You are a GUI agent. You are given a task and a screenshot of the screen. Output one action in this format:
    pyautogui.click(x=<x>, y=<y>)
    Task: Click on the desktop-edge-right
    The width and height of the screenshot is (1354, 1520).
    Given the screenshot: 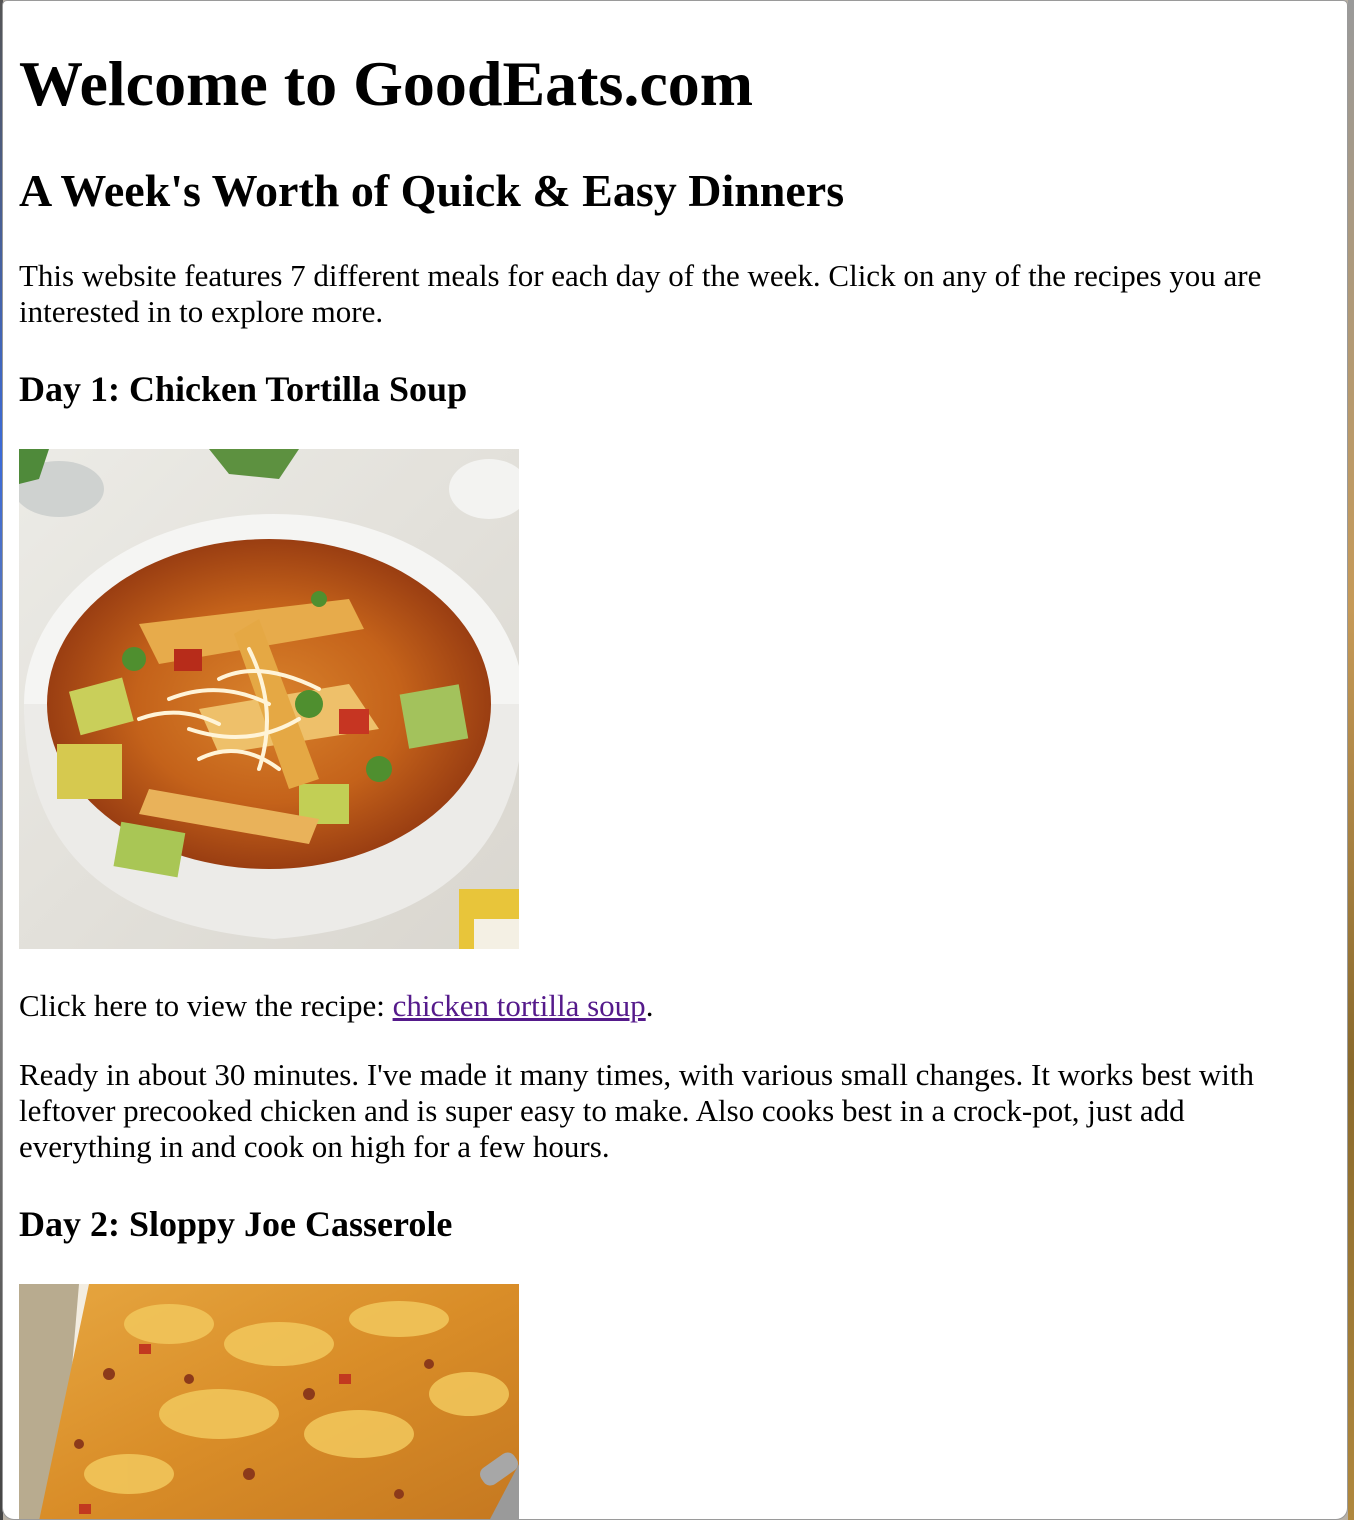 What is the action you would take?
    pyautogui.click(x=1351, y=760)
    